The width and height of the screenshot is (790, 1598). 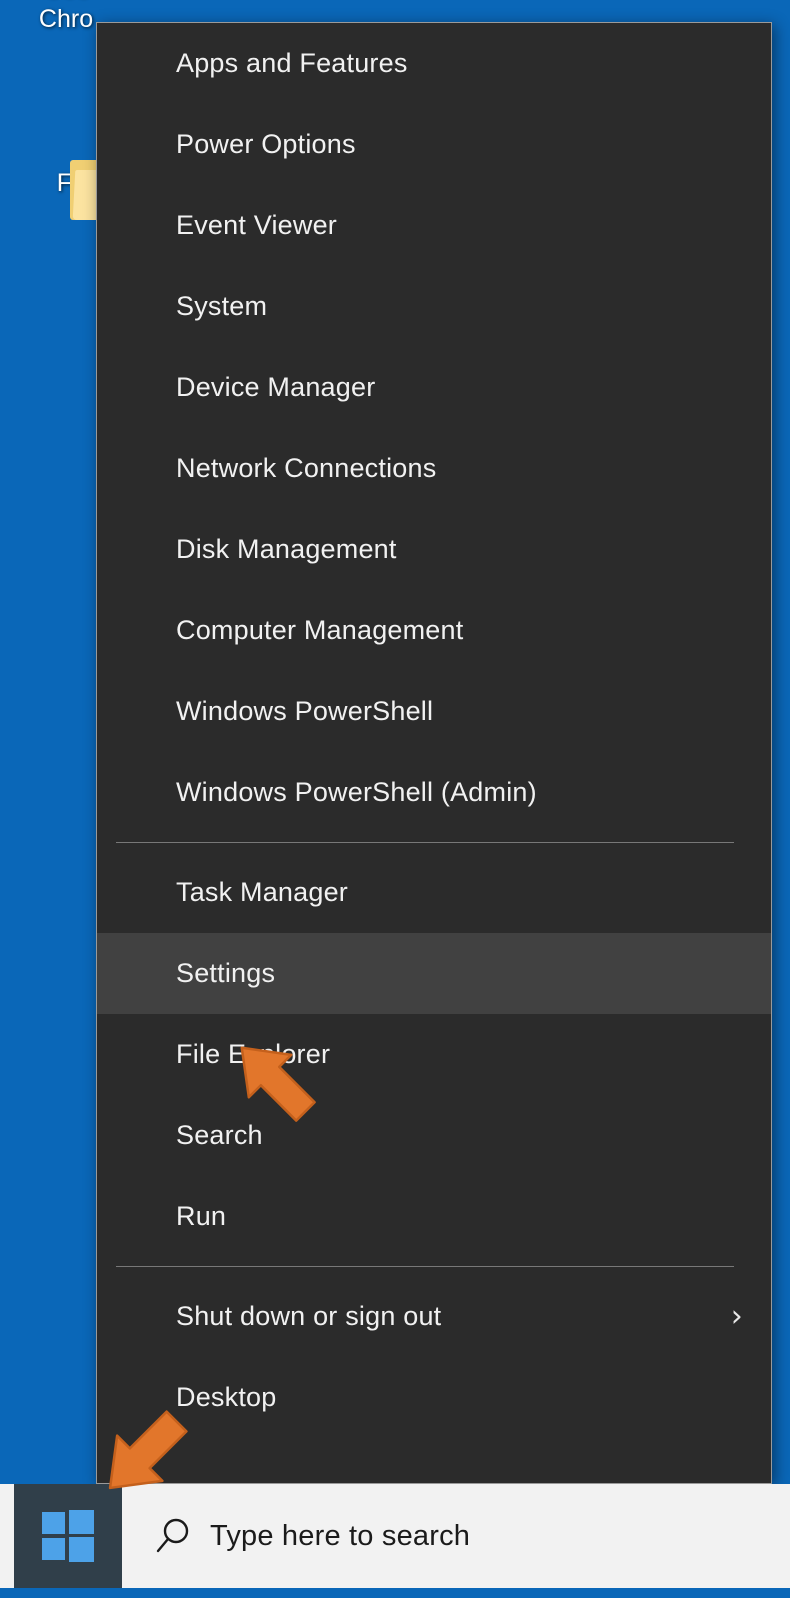 I want to click on menu-item-label: Settings, so click(x=226, y=973).